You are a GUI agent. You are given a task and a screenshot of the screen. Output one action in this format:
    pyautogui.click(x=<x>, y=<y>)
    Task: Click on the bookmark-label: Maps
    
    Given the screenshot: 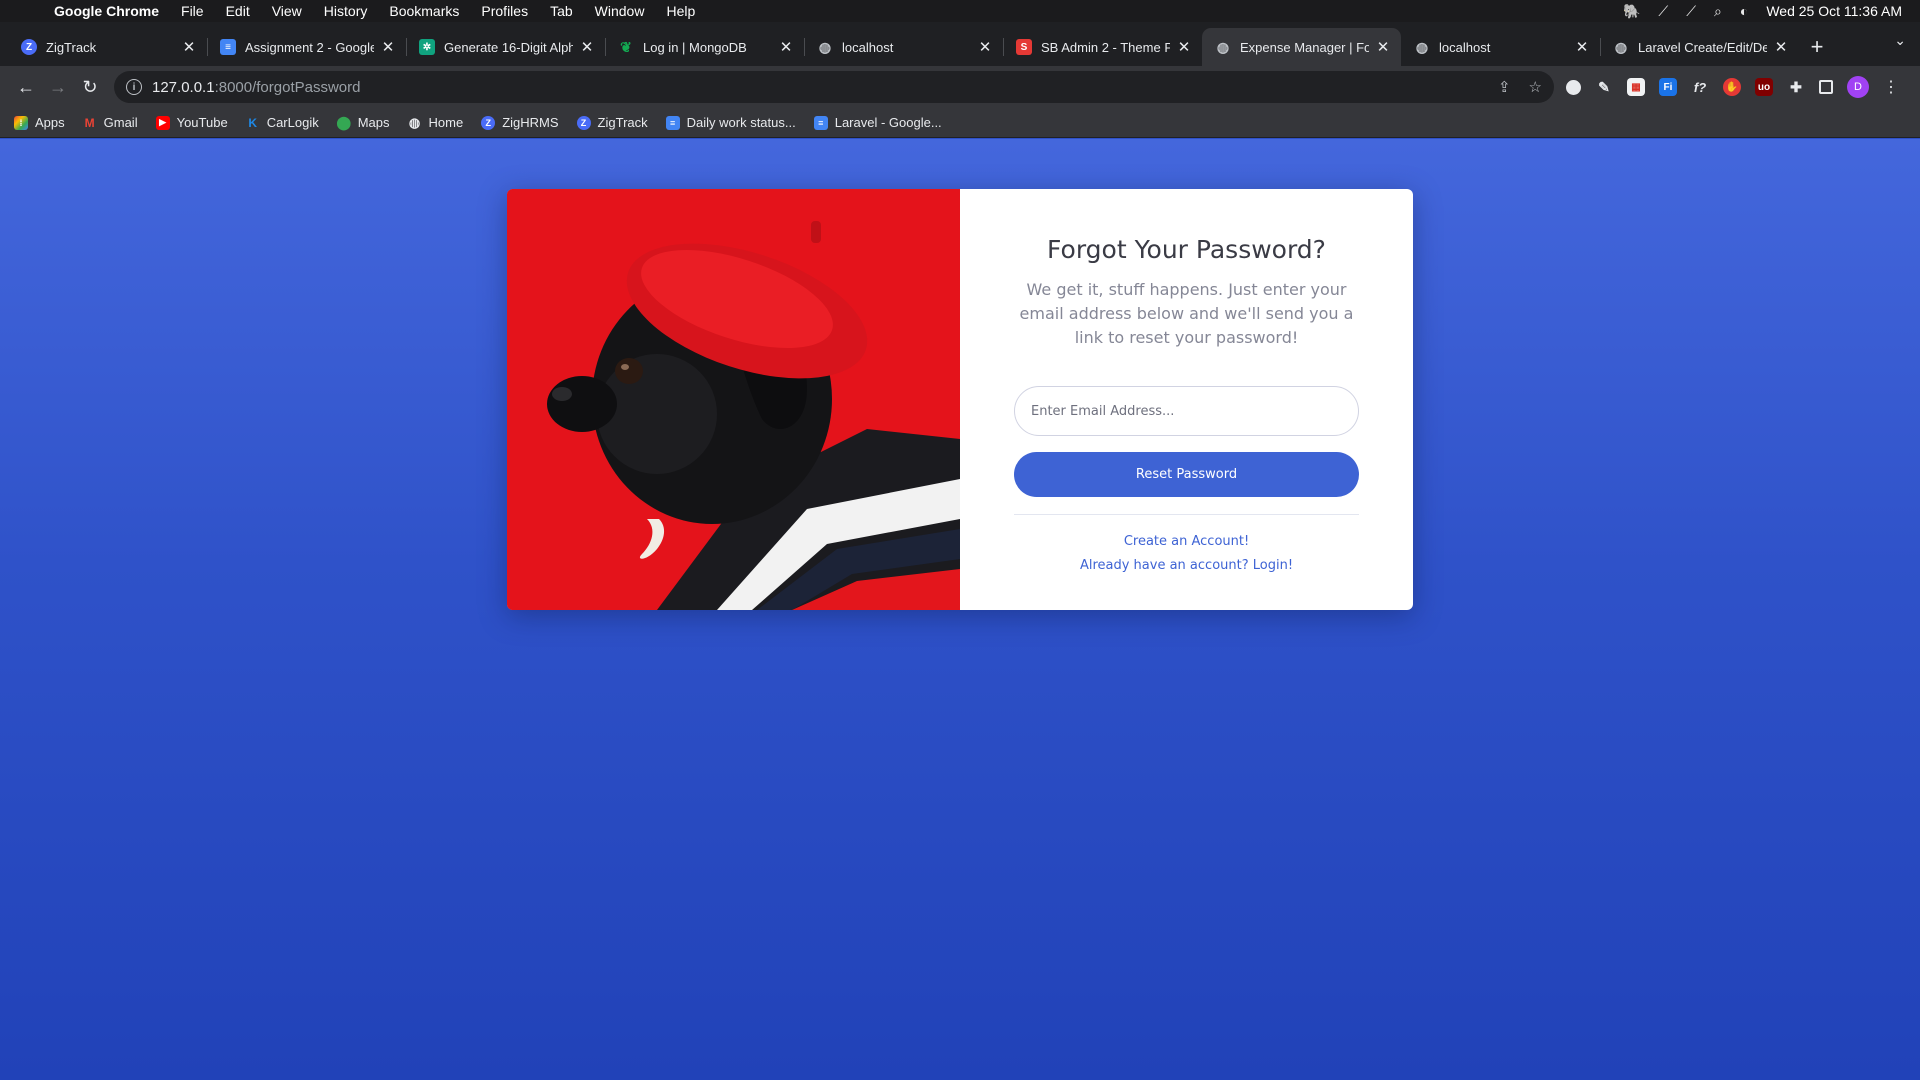 What is the action you would take?
    pyautogui.click(x=373, y=122)
    